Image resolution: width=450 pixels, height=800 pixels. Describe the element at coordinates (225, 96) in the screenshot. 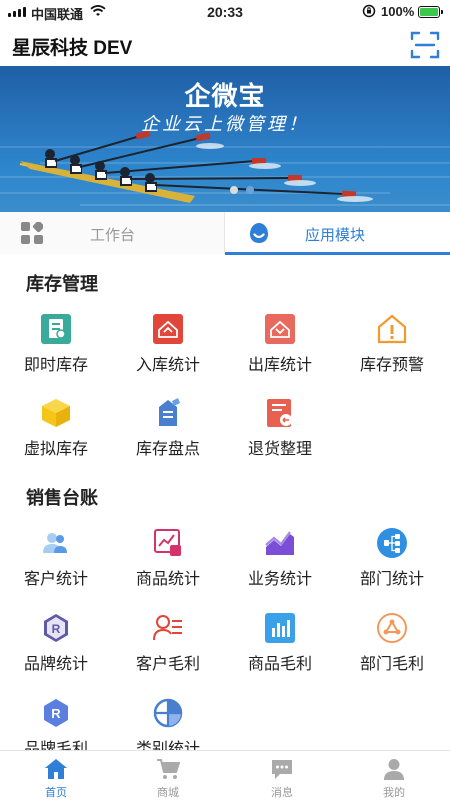

I see `banner-logo: 企微宝` at that location.